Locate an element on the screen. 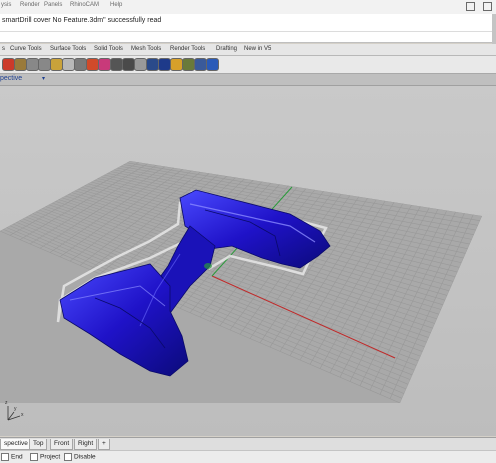 The width and height of the screenshot is (496, 463). project-checkbox is located at coordinates (34, 457).